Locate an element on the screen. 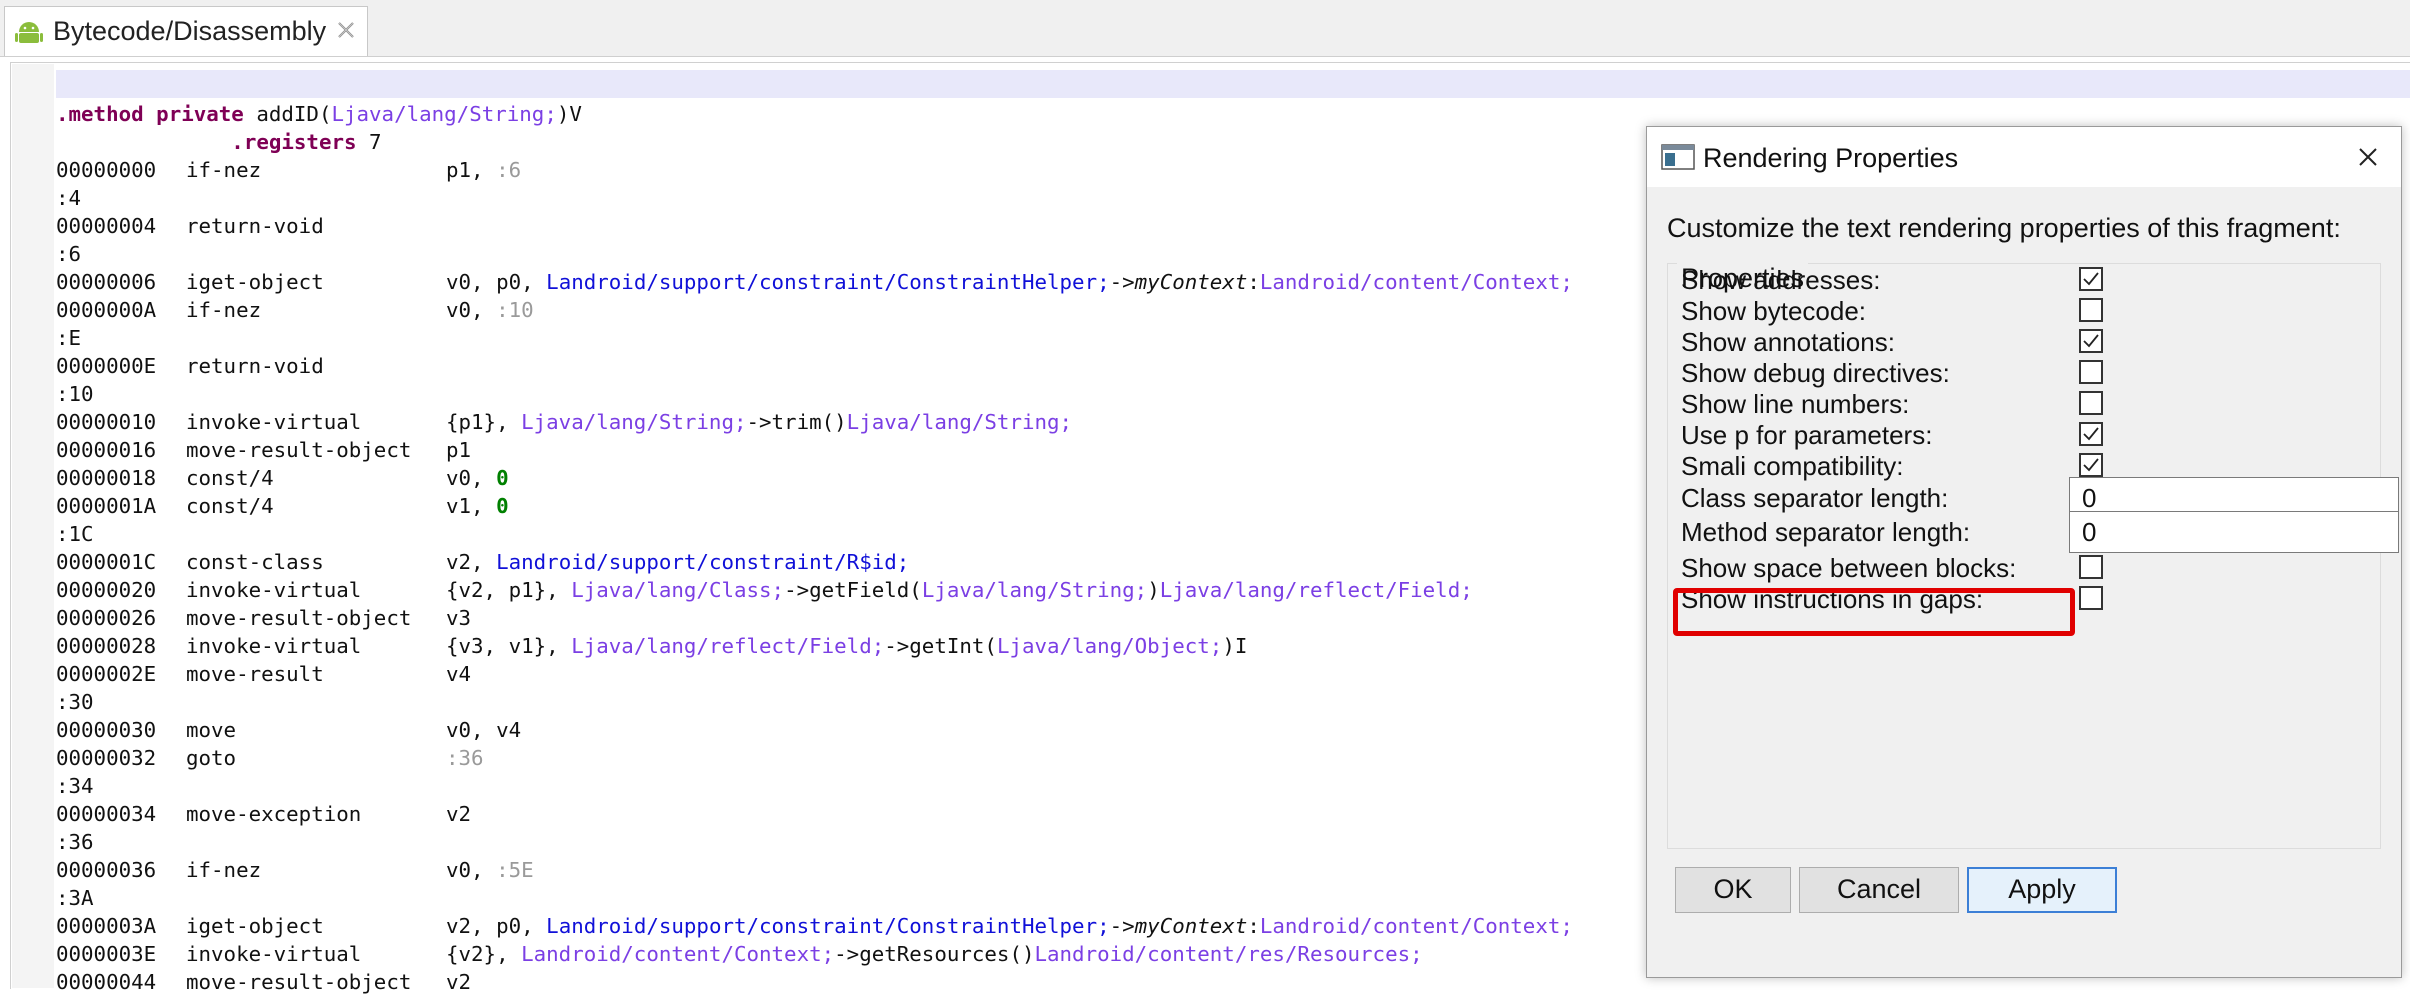 The height and width of the screenshot is (996, 2410). show-addresses-checkbox is located at coordinates (2091, 279).